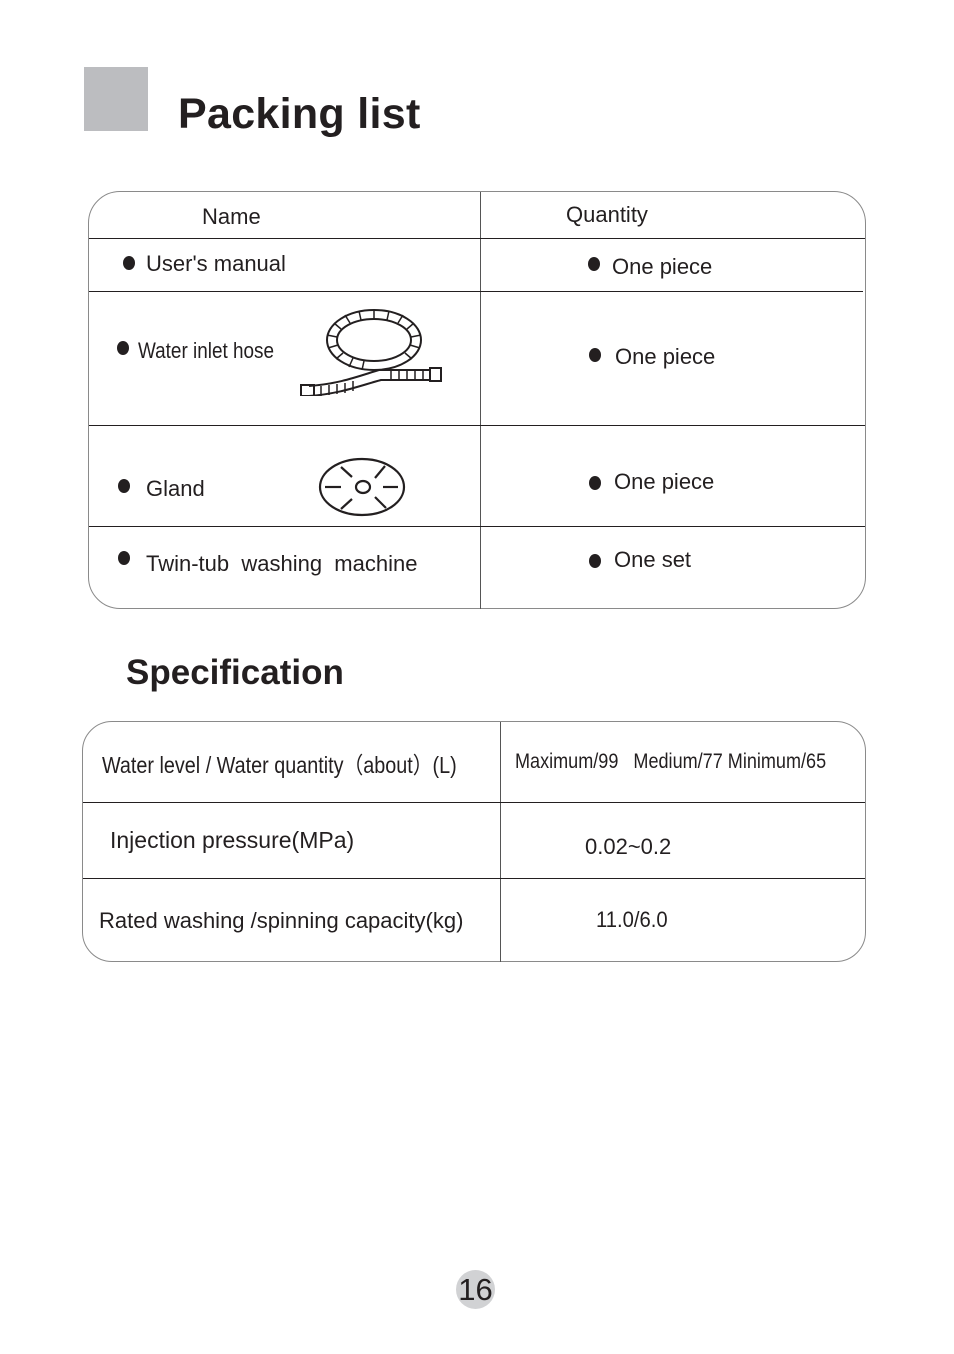 The height and width of the screenshot is (1354, 954). I want to click on packing-list-title: Packing list, so click(299, 114).